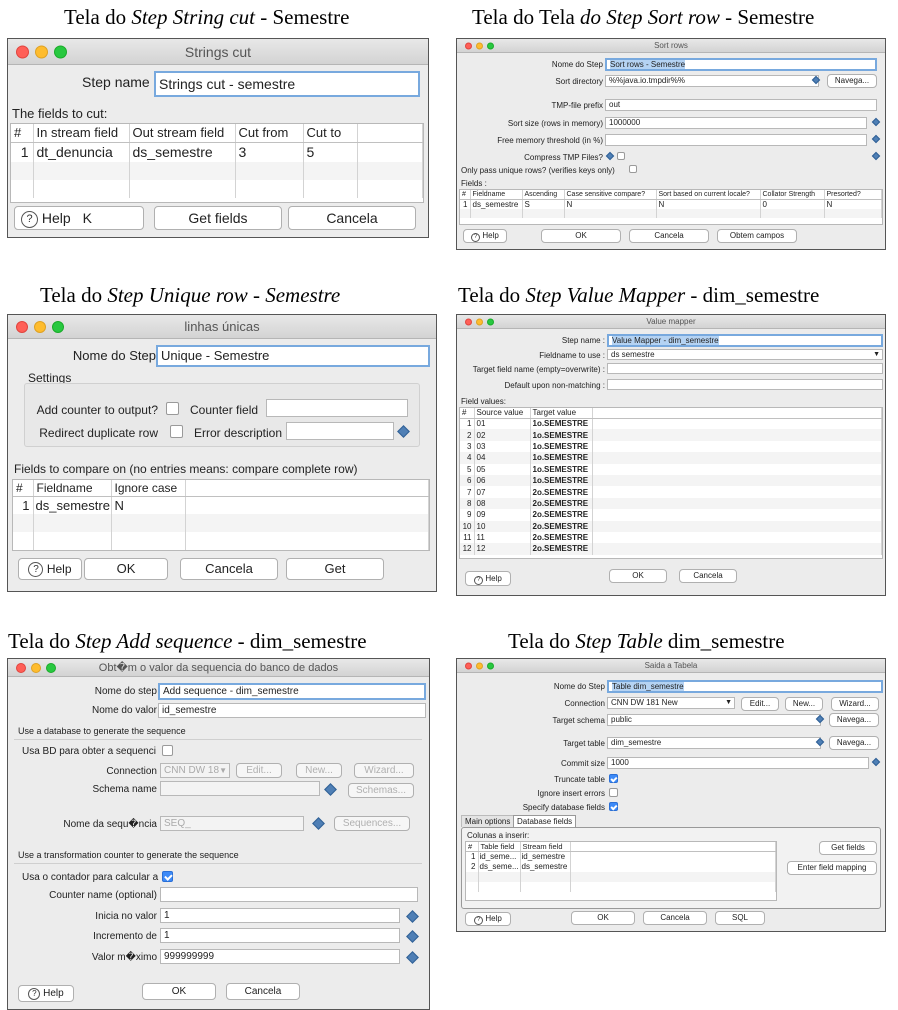 The height and width of the screenshot is (1010, 898). I want to click on table-cell: 0, so click(792, 204).